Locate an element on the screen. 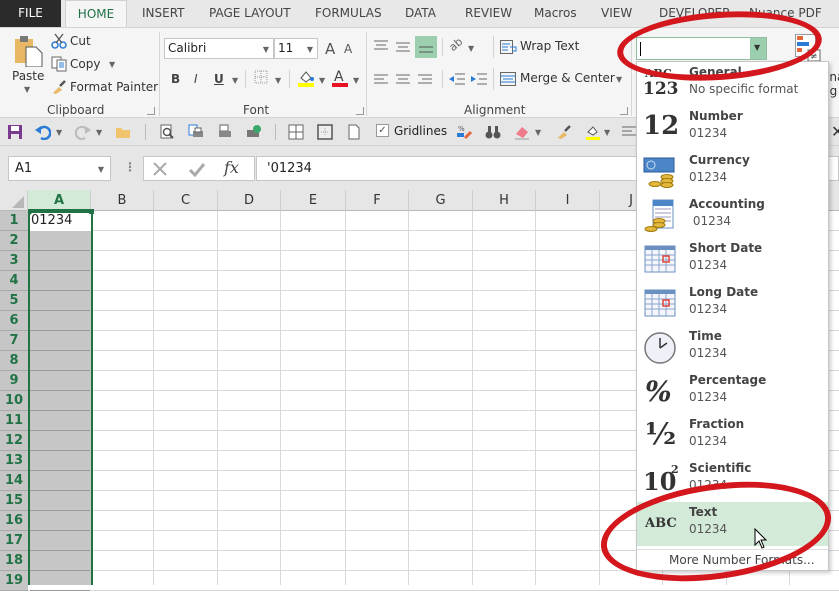 The height and width of the screenshot is (595, 839). alignment-dialog-launcher is located at coordinates (624, 111).